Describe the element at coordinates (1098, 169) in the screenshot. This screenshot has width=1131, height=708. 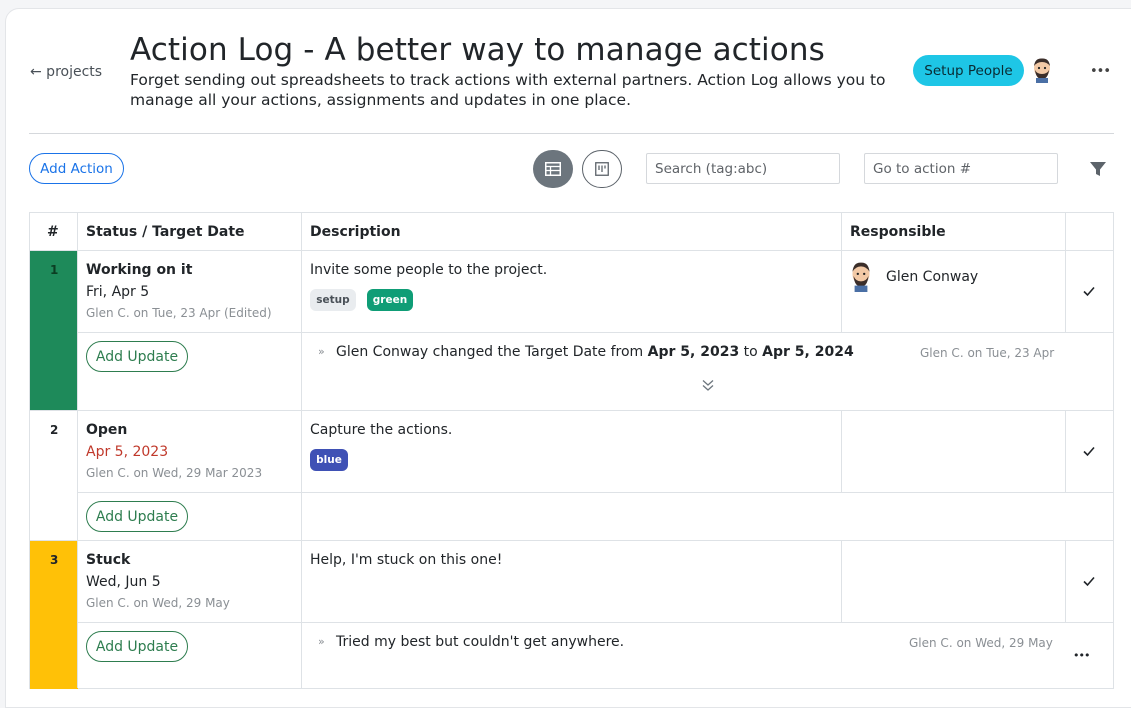
I see `filter-icon` at that location.